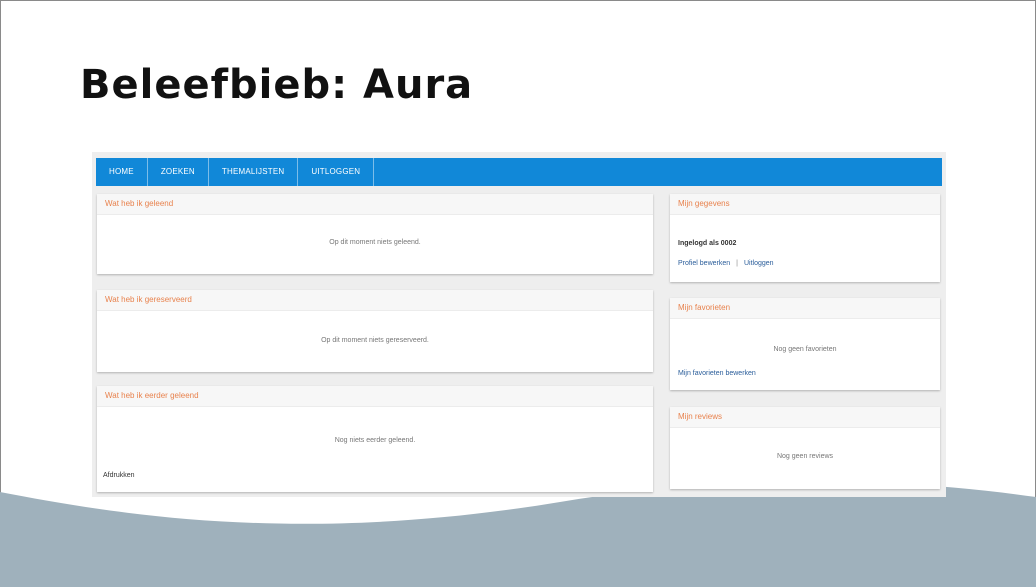  I want to click on panel-earlier-empty: Nog niets eerder geleend., so click(375, 440).